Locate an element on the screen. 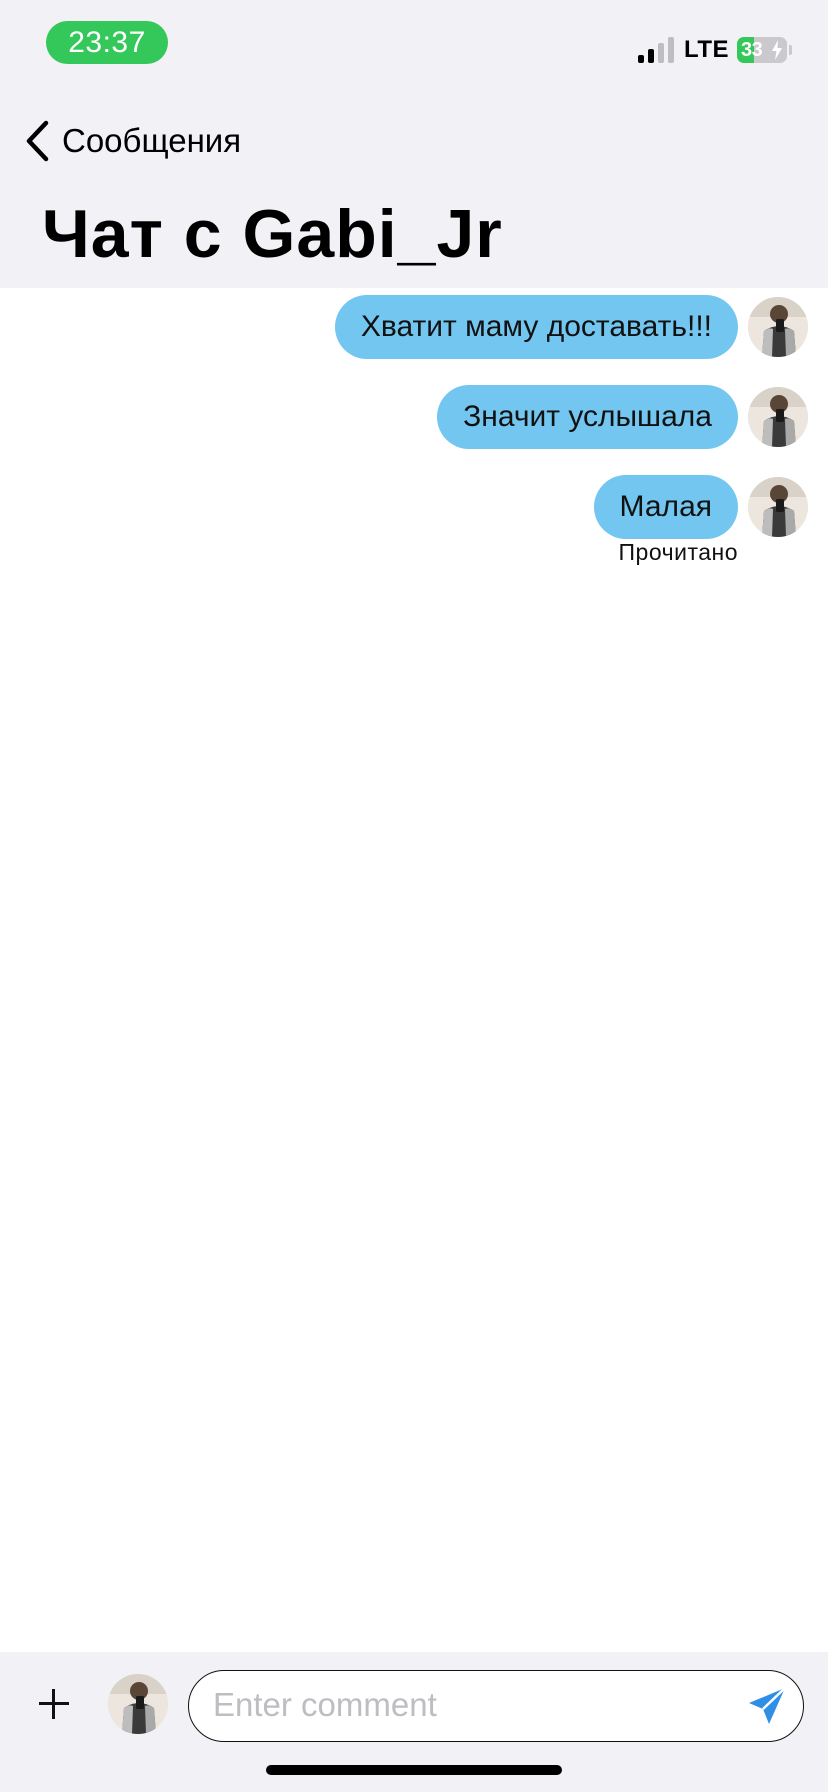 This screenshot has height=1792, width=828. back-button: Сообщения is located at coordinates (132, 141).